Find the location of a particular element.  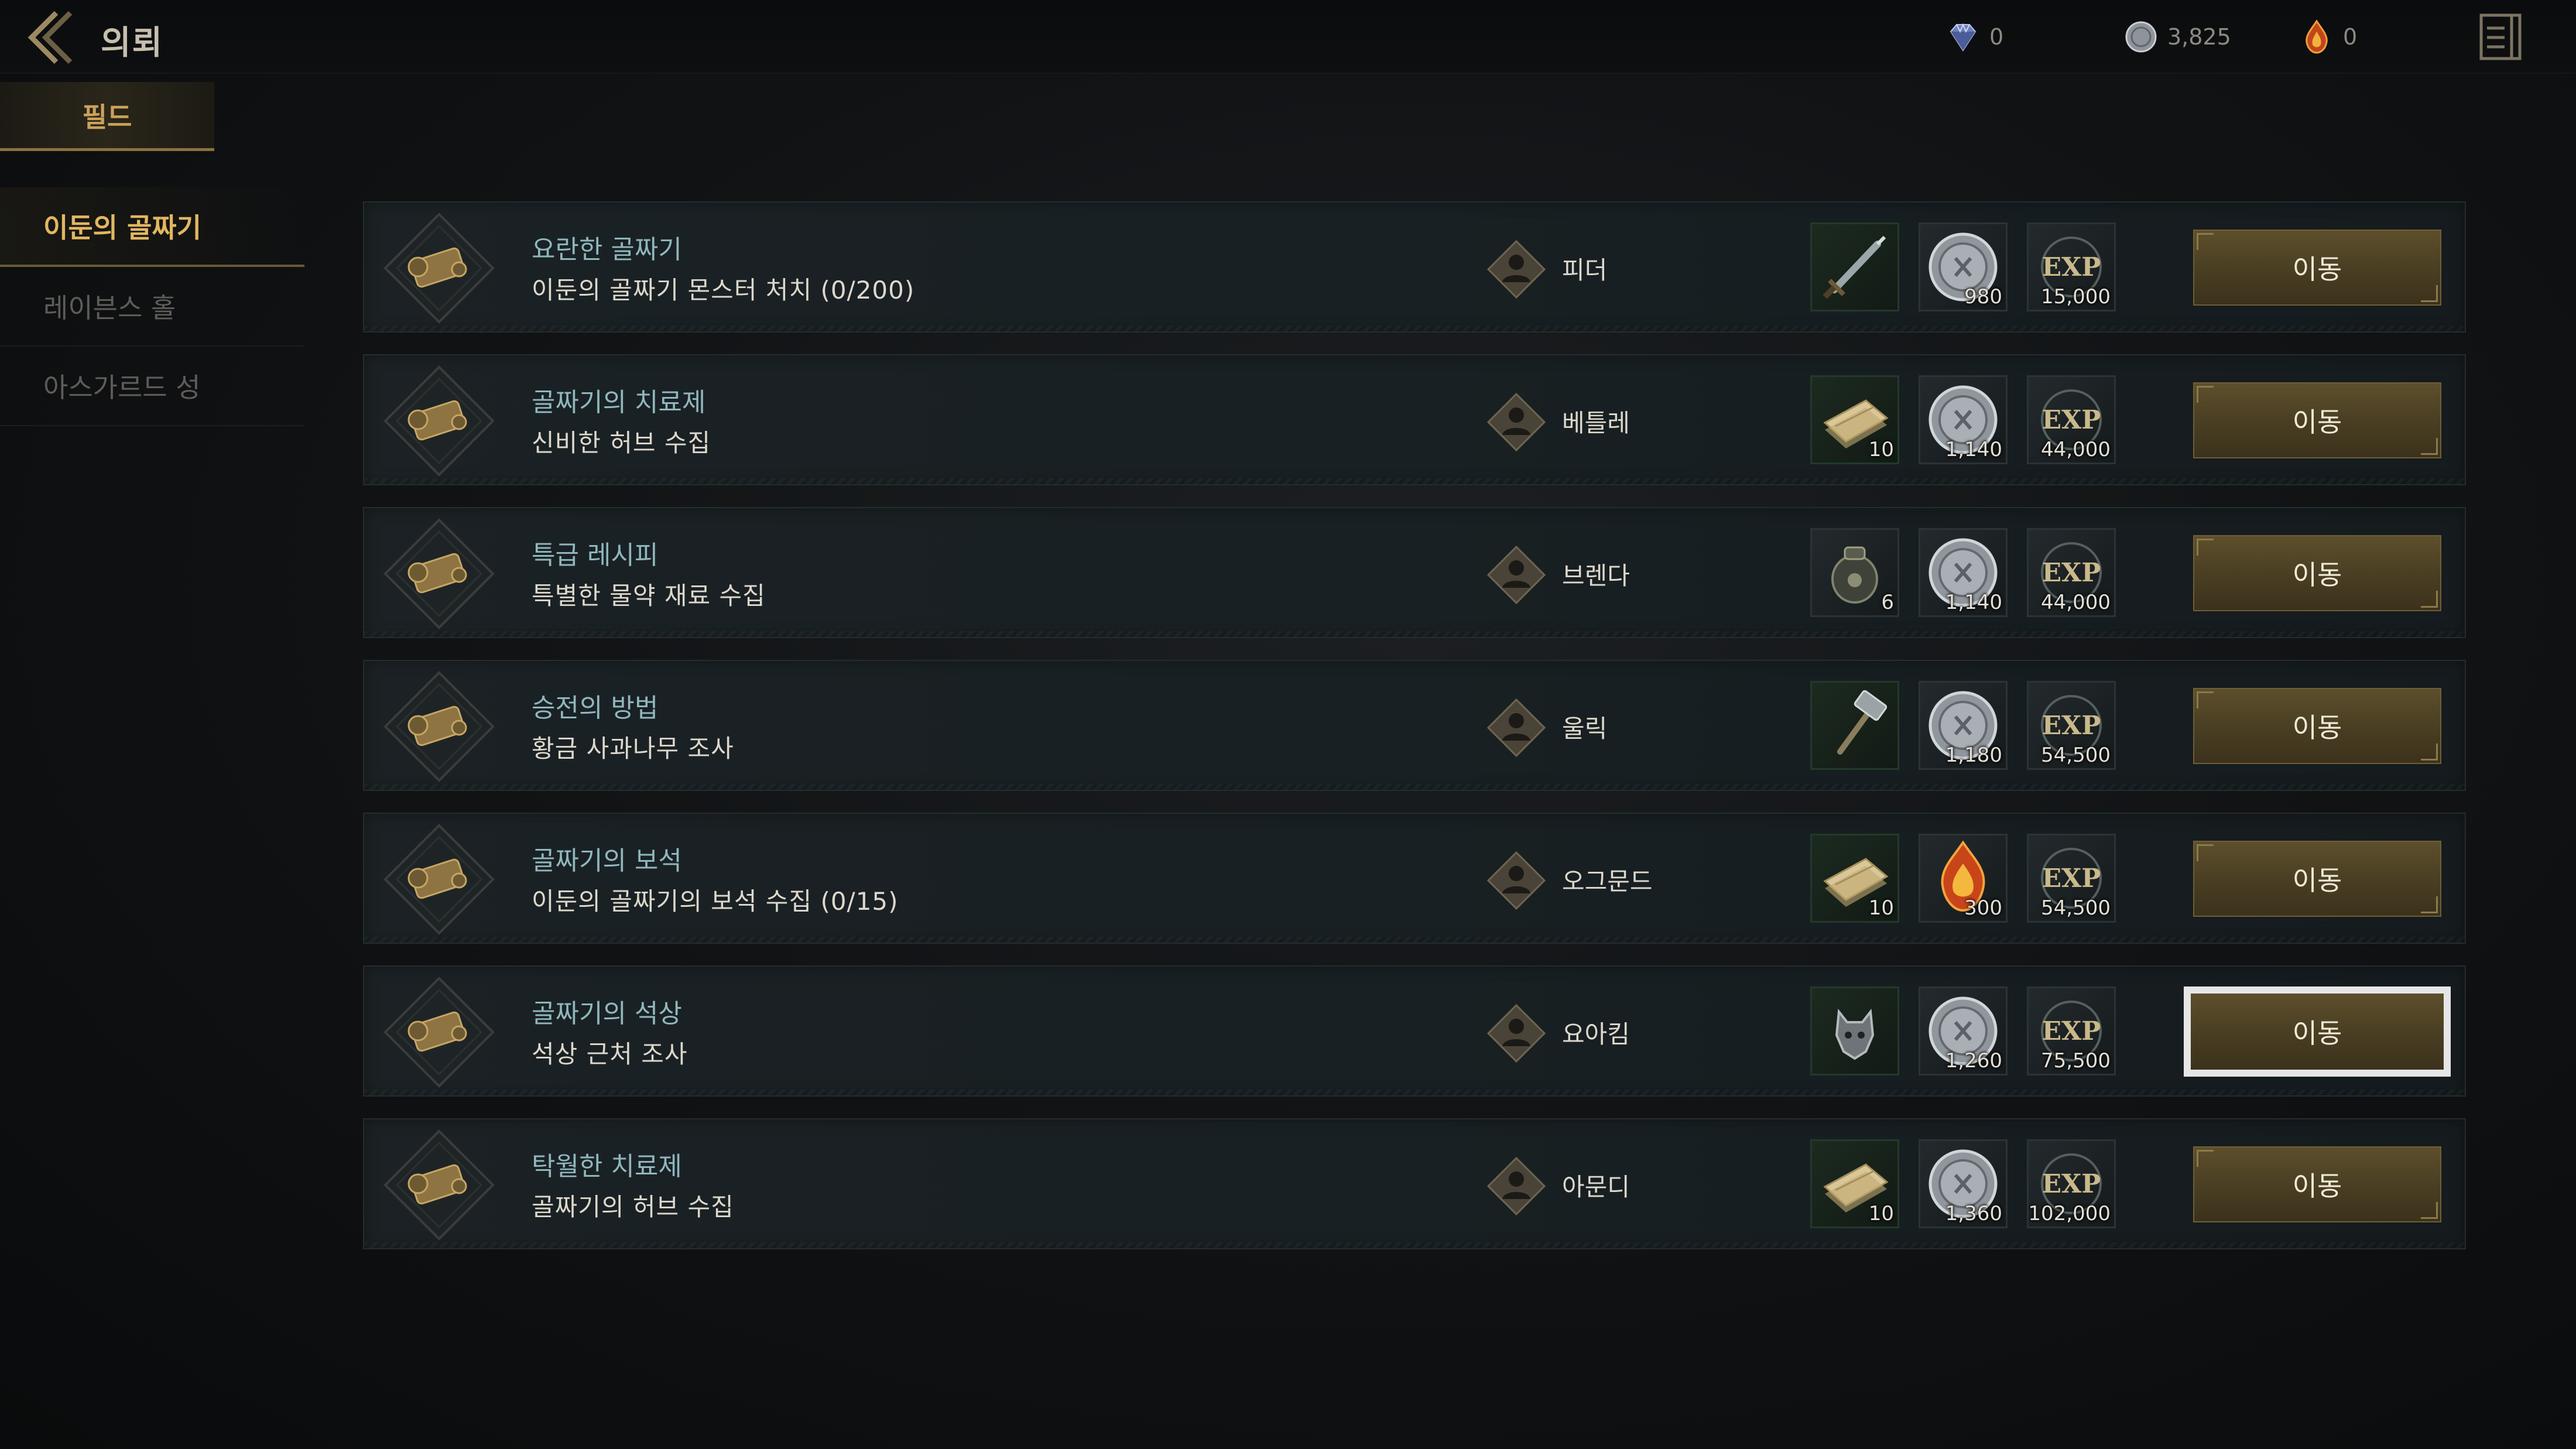

menu-button is located at coordinates (2500, 37).